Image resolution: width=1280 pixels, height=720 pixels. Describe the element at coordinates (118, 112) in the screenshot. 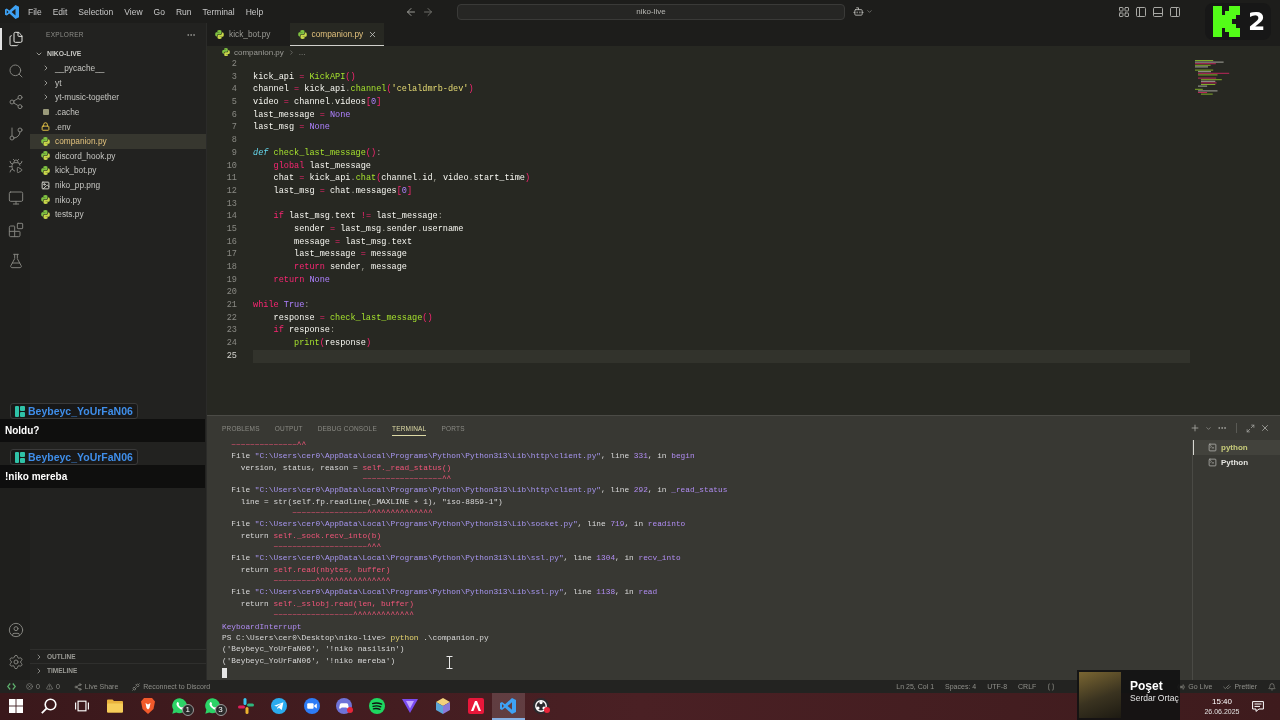

I see `file-tree-item: .cache` at that location.